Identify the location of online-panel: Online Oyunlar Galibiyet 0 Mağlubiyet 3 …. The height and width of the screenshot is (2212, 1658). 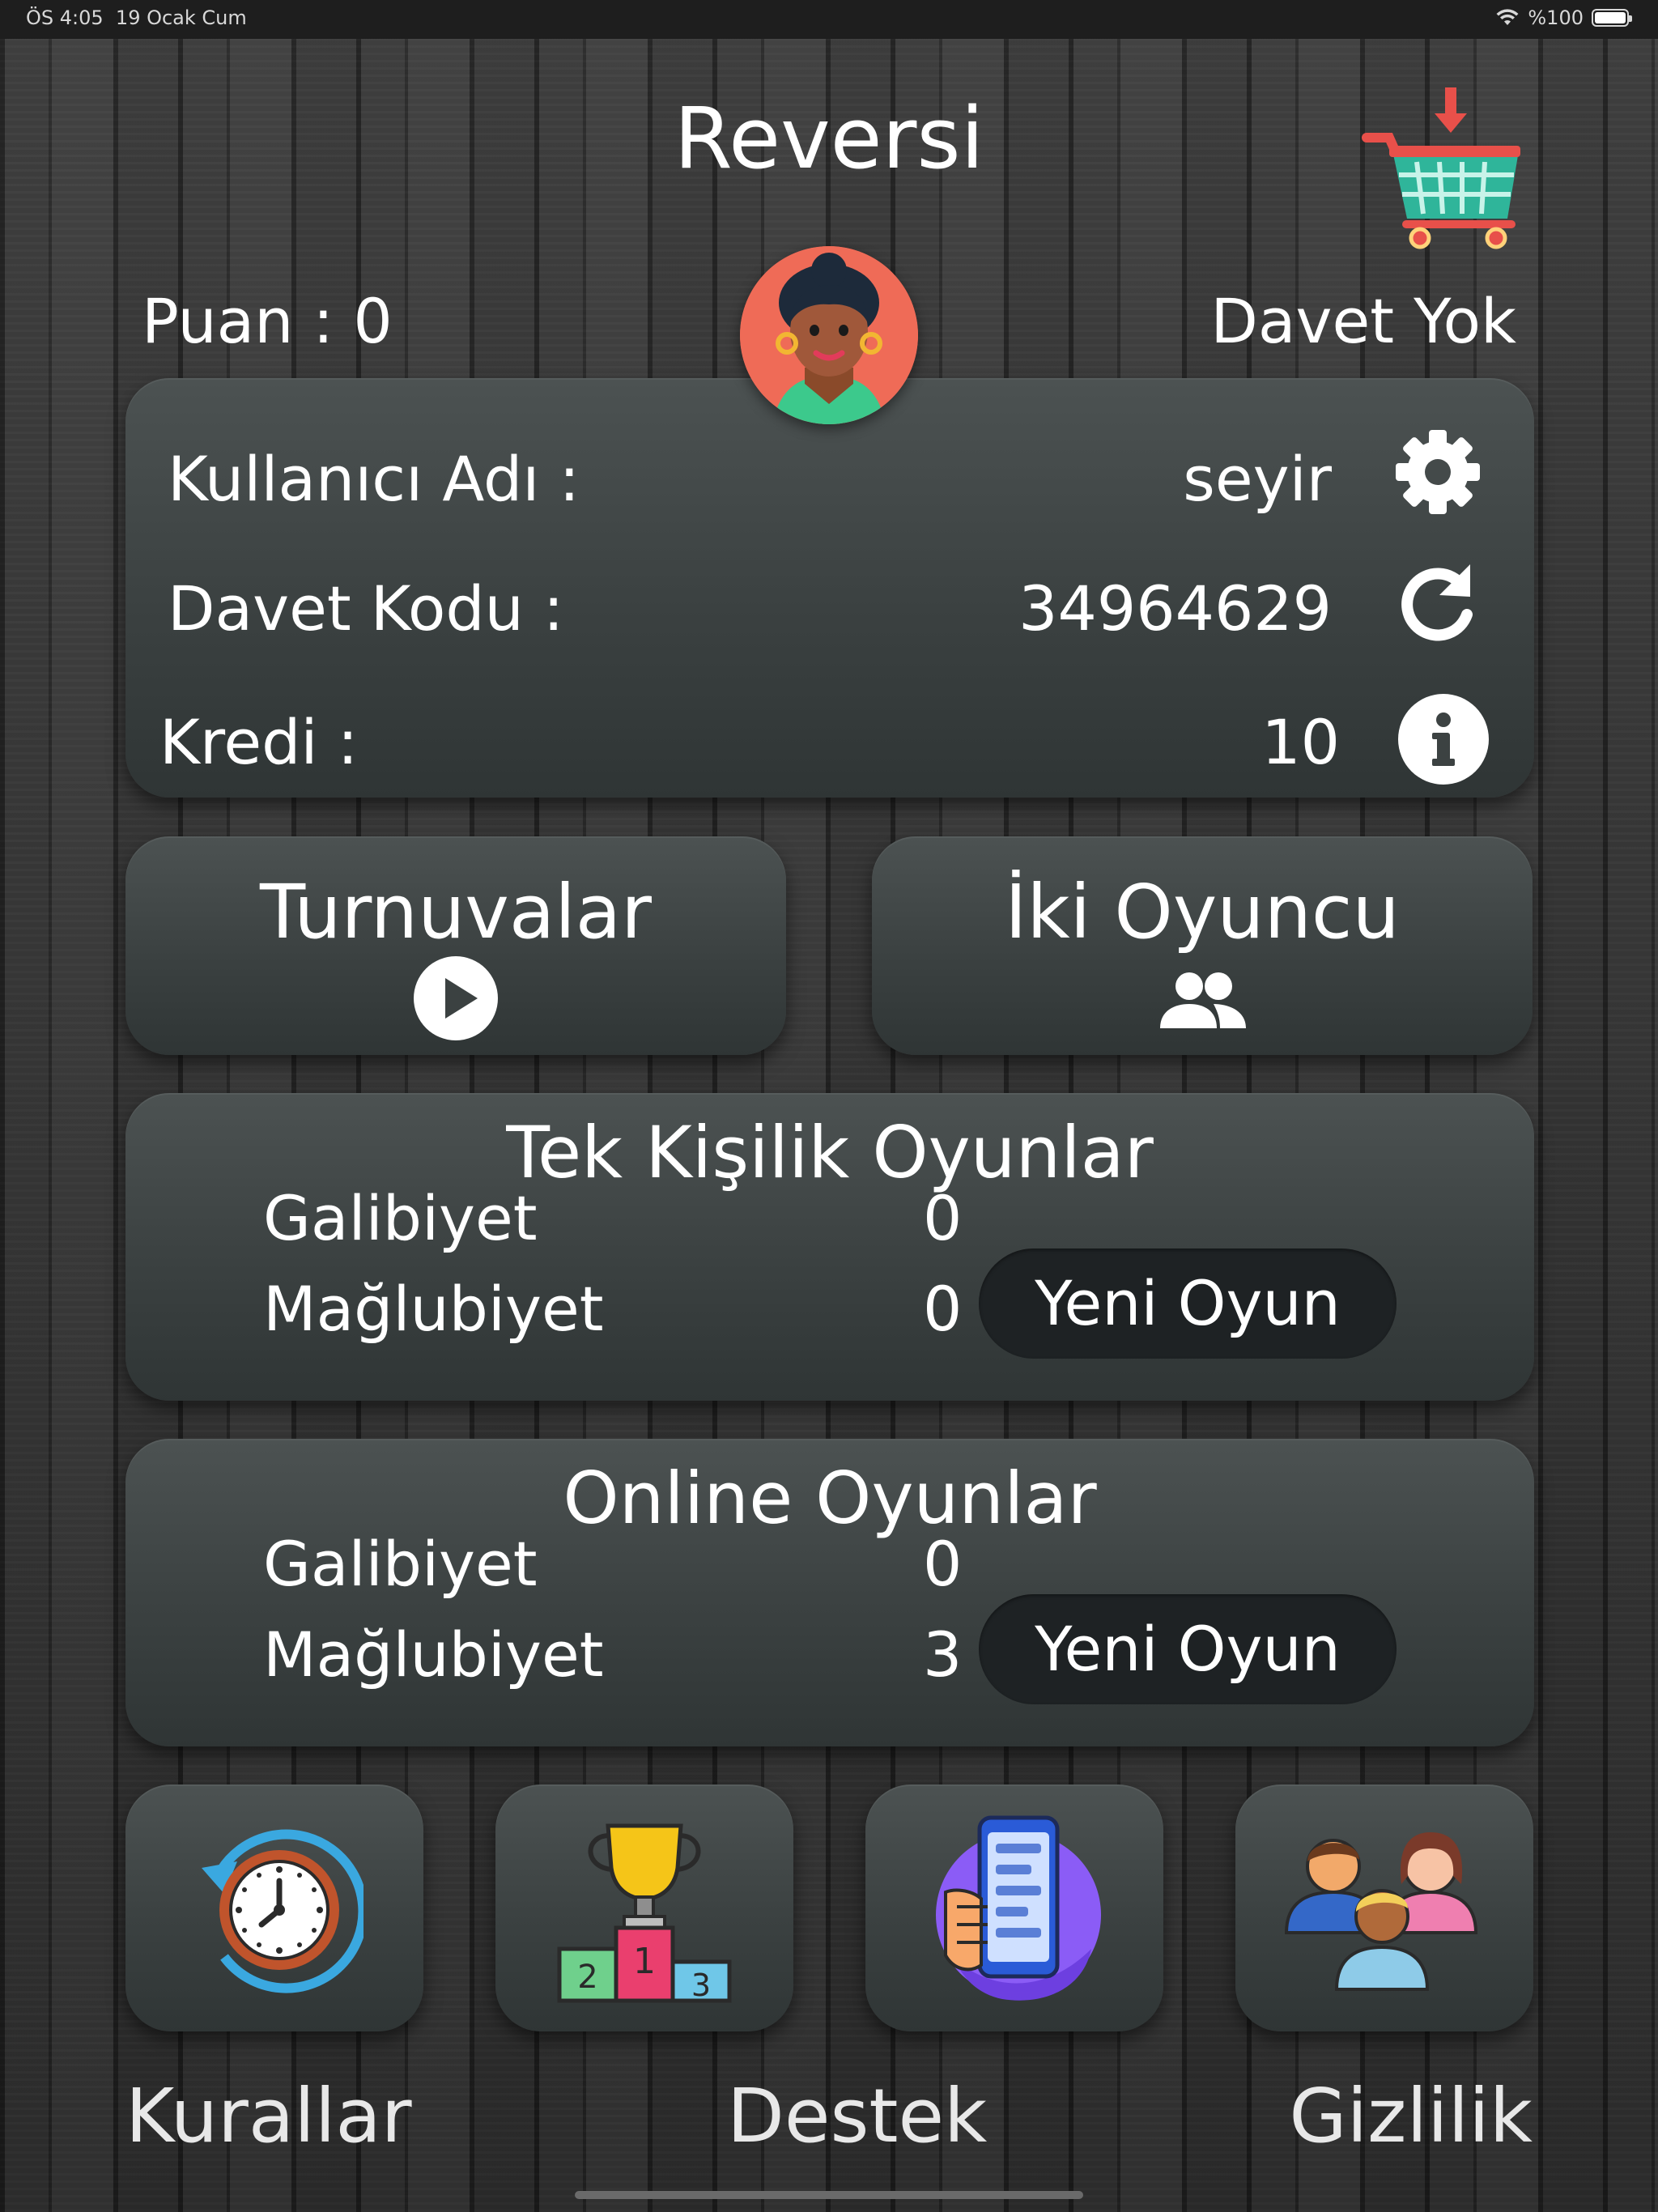
(829, 1592).